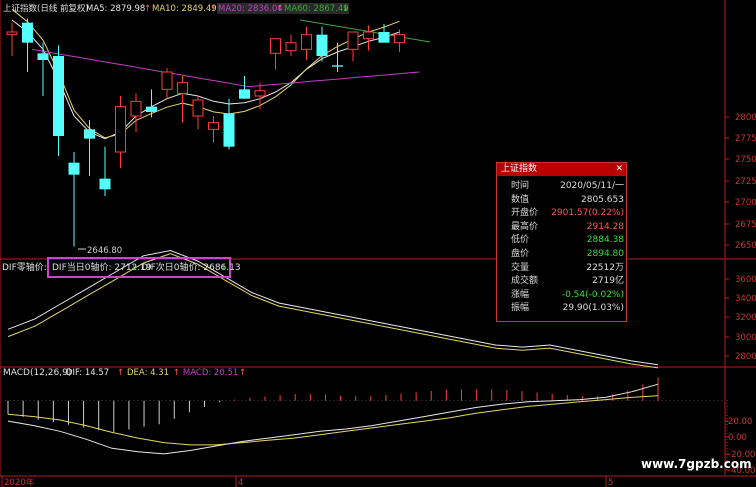  I want to click on tooltip-value: 2805.653, so click(602, 199).